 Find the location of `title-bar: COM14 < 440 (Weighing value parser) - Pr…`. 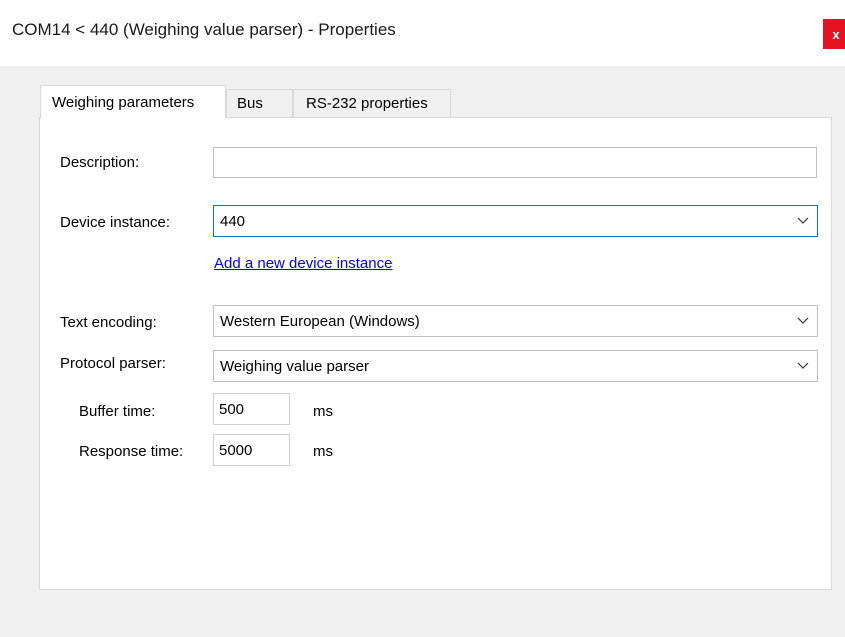

title-bar: COM14 < 440 (Weighing value parser) - Pr… is located at coordinates (422, 33).